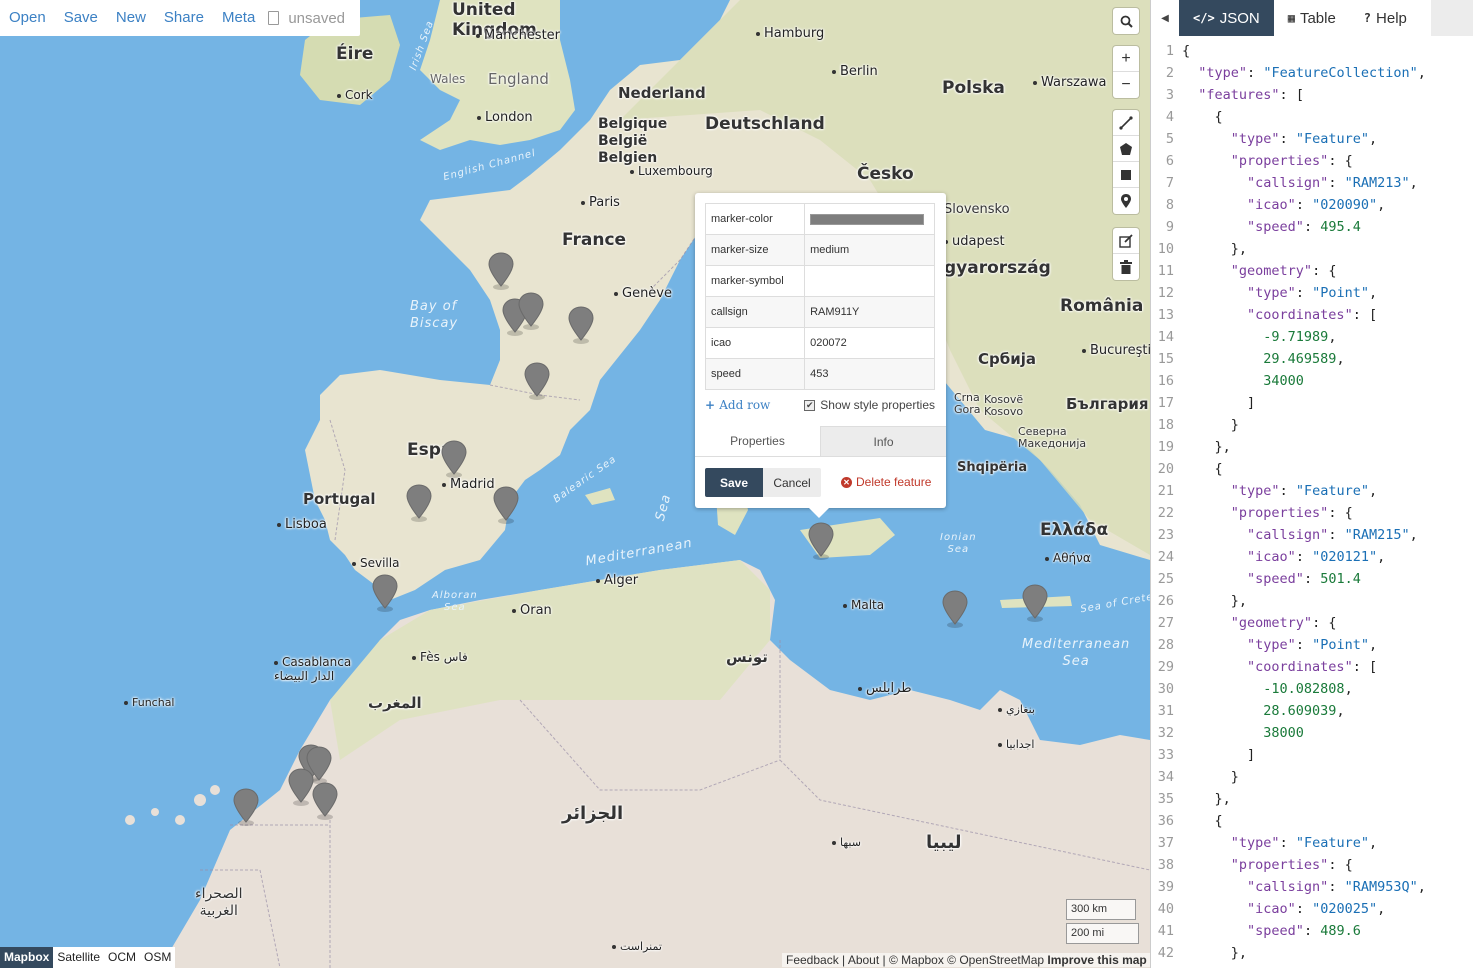 The width and height of the screenshot is (1473, 968). I want to click on property-key: marker-color, so click(755, 219).